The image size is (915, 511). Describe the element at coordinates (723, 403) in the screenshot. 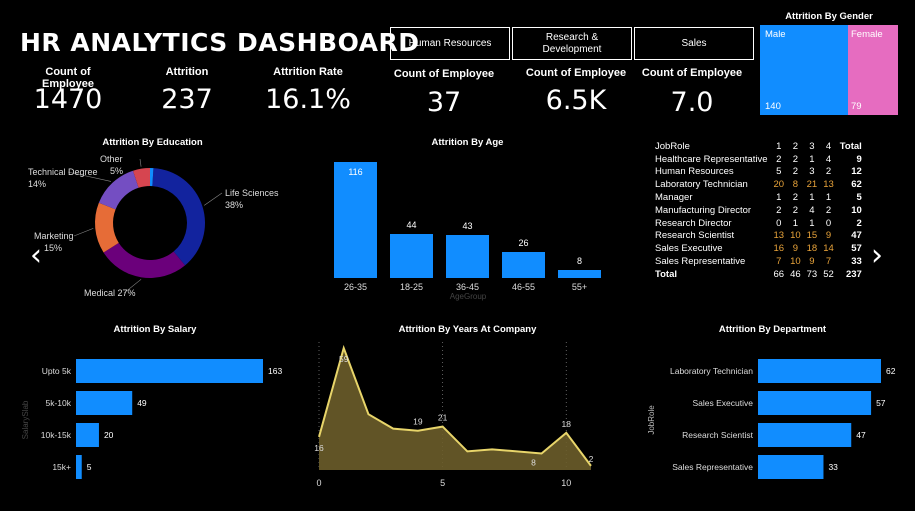

I see `dept-svg-category-label-1: Sales Executive` at that location.